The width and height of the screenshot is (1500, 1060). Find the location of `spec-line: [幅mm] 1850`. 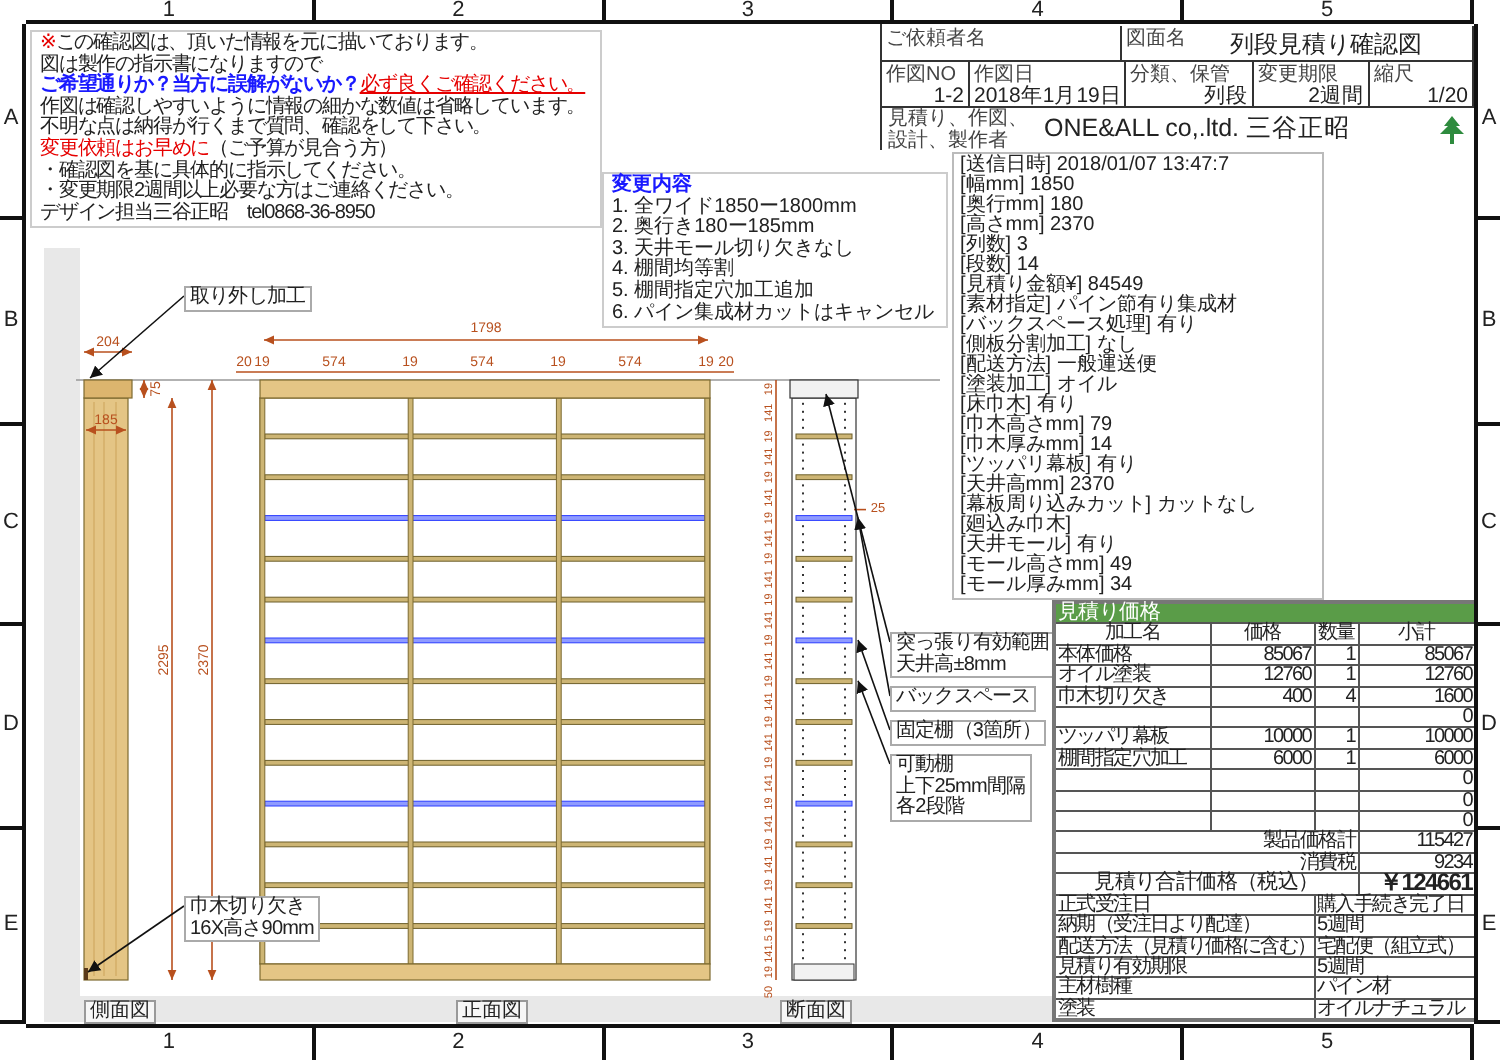

spec-line: [幅mm] 1850 is located at coordinates (1018, 186).